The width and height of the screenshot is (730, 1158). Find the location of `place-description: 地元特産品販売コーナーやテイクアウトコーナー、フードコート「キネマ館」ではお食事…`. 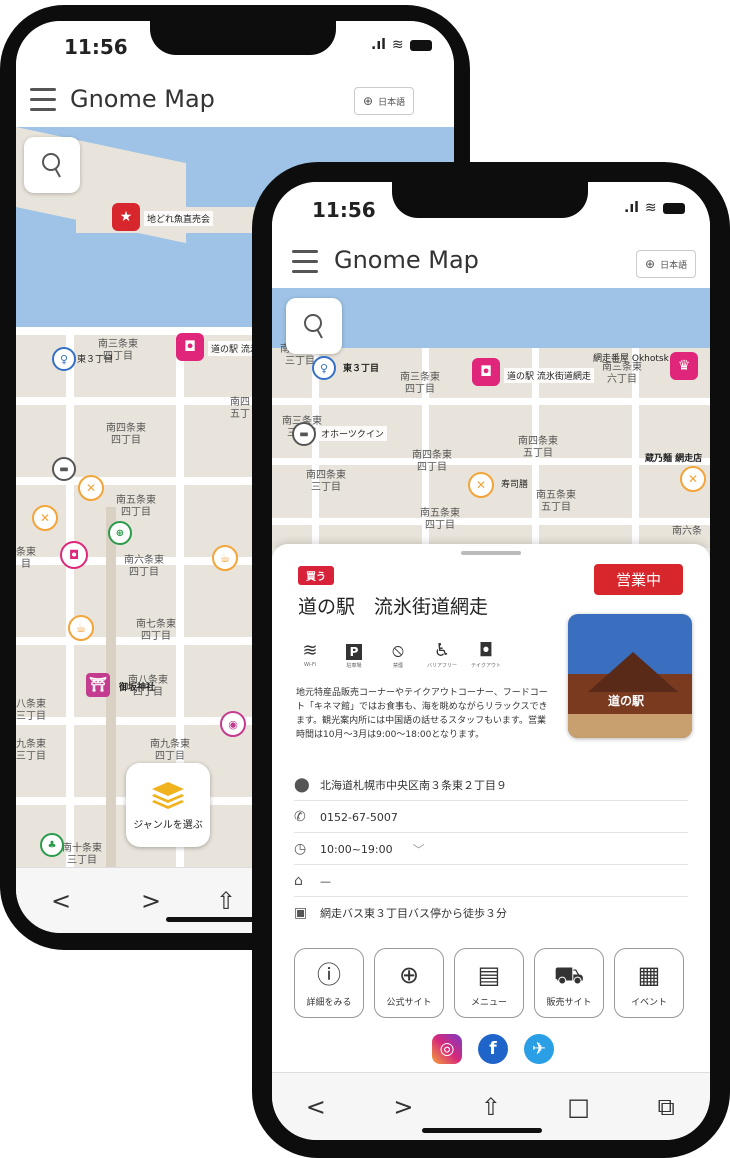

place-description: 地元特産品販売コーナーやテイクアウトコーナー、フードコート「キネマ館」ではお食事… is located at coordinates (422, 714).